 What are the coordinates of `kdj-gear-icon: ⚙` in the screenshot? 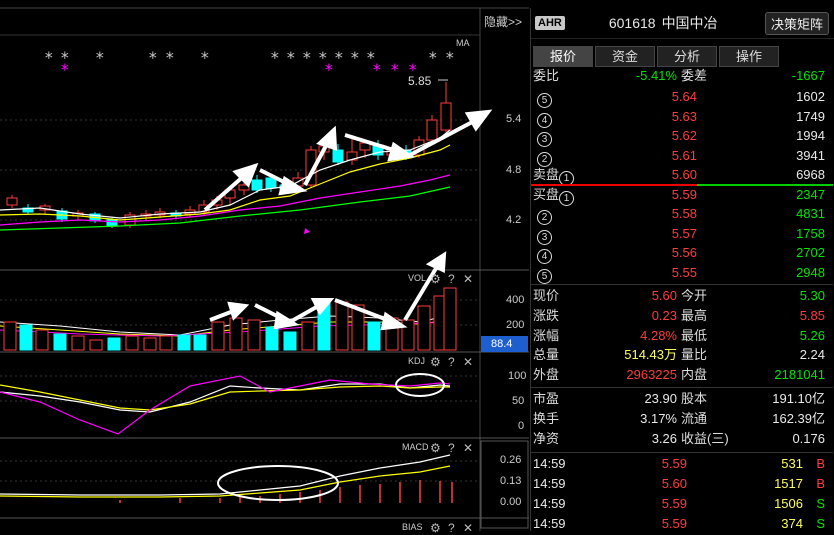 It's located at (435, 362).